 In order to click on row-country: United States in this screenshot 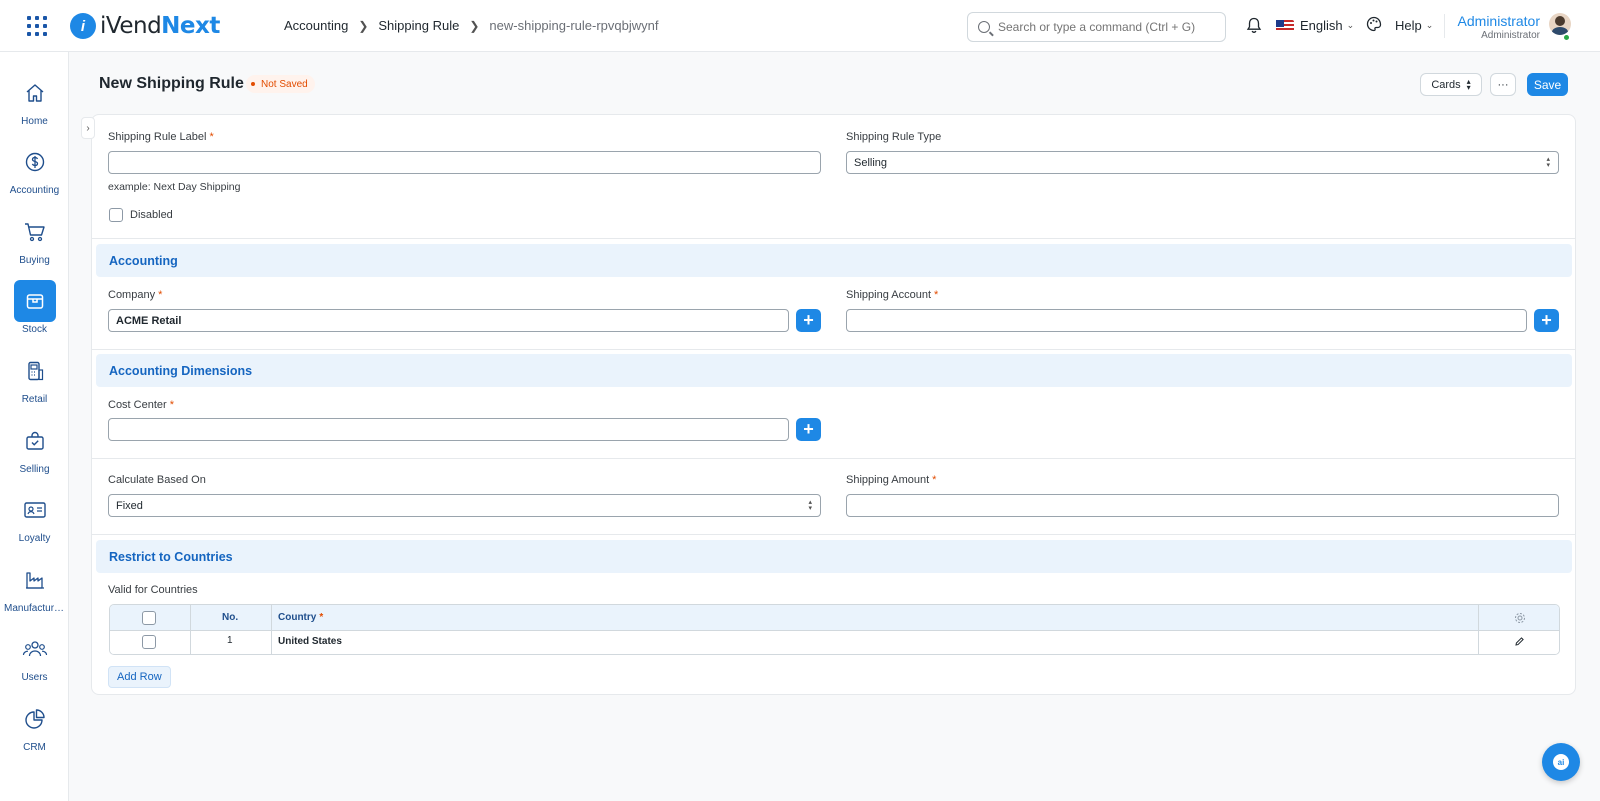, I will do `click(310, 641)`.